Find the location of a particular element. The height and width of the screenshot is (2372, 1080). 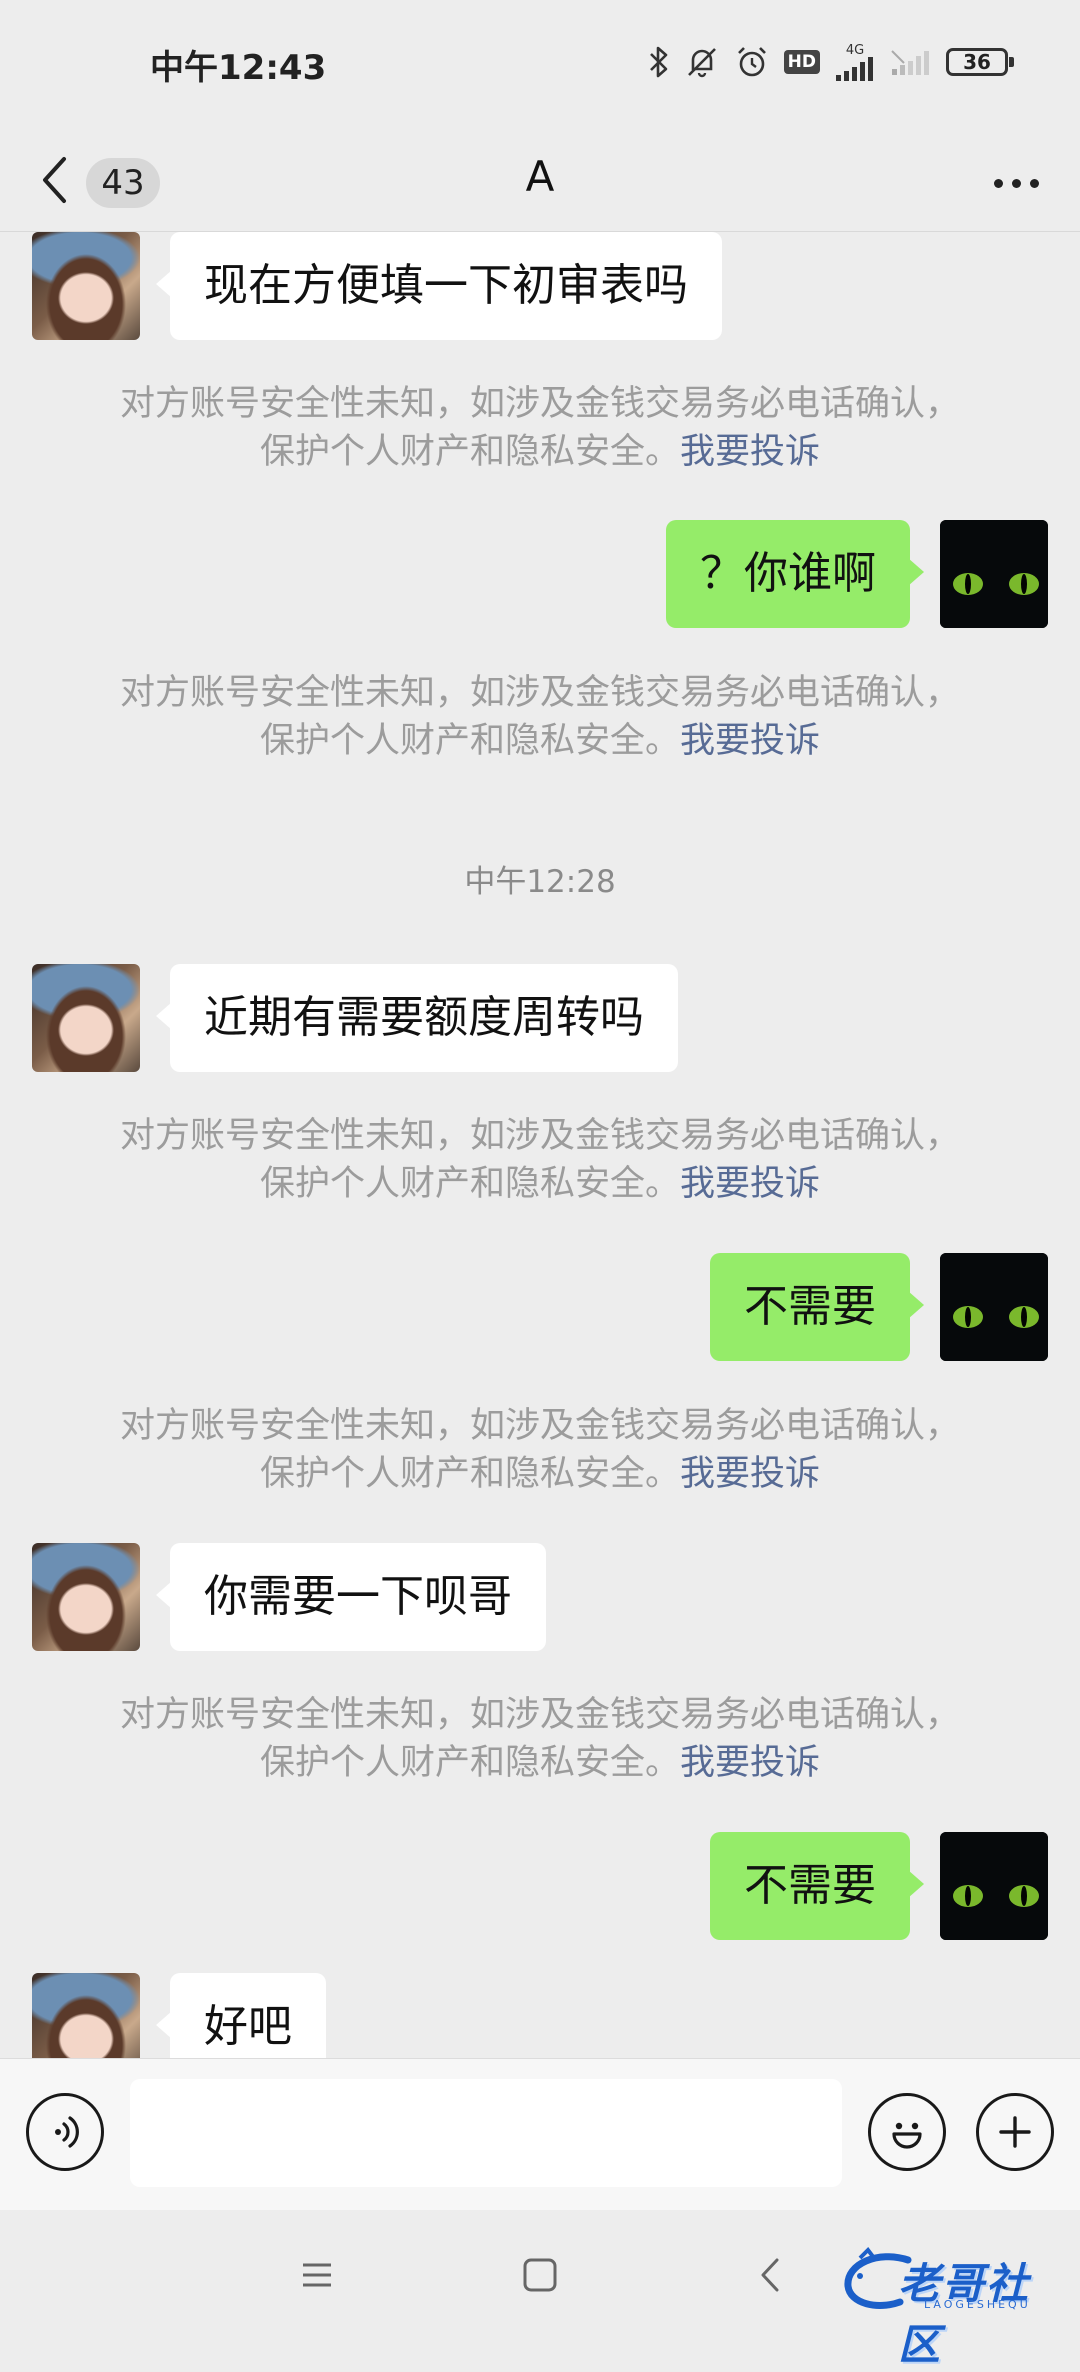

message-input is located at coordinates (486, 2133).